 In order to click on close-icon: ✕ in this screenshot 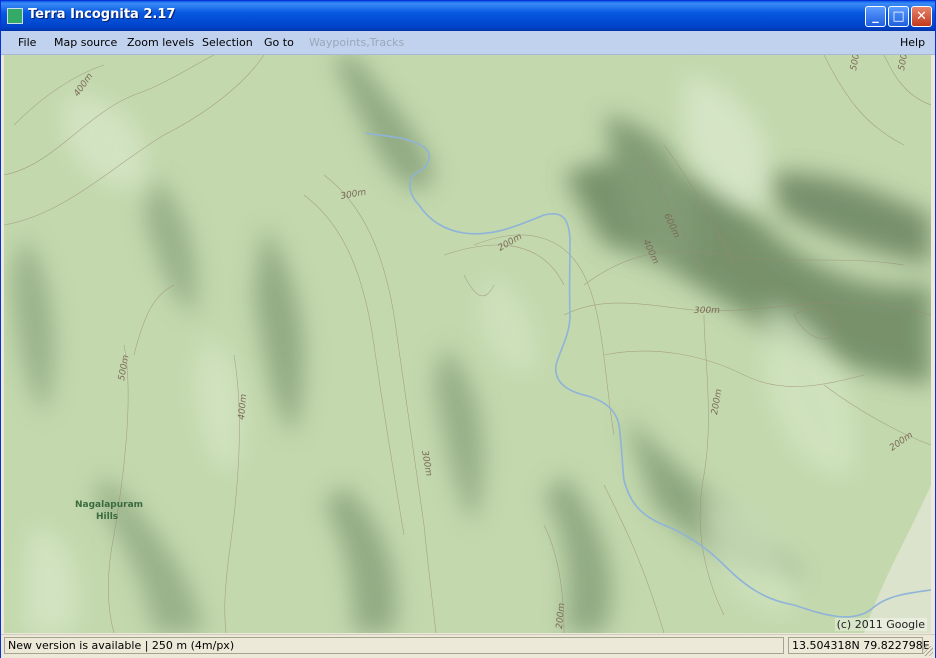, I will do `click(921, 16)`.